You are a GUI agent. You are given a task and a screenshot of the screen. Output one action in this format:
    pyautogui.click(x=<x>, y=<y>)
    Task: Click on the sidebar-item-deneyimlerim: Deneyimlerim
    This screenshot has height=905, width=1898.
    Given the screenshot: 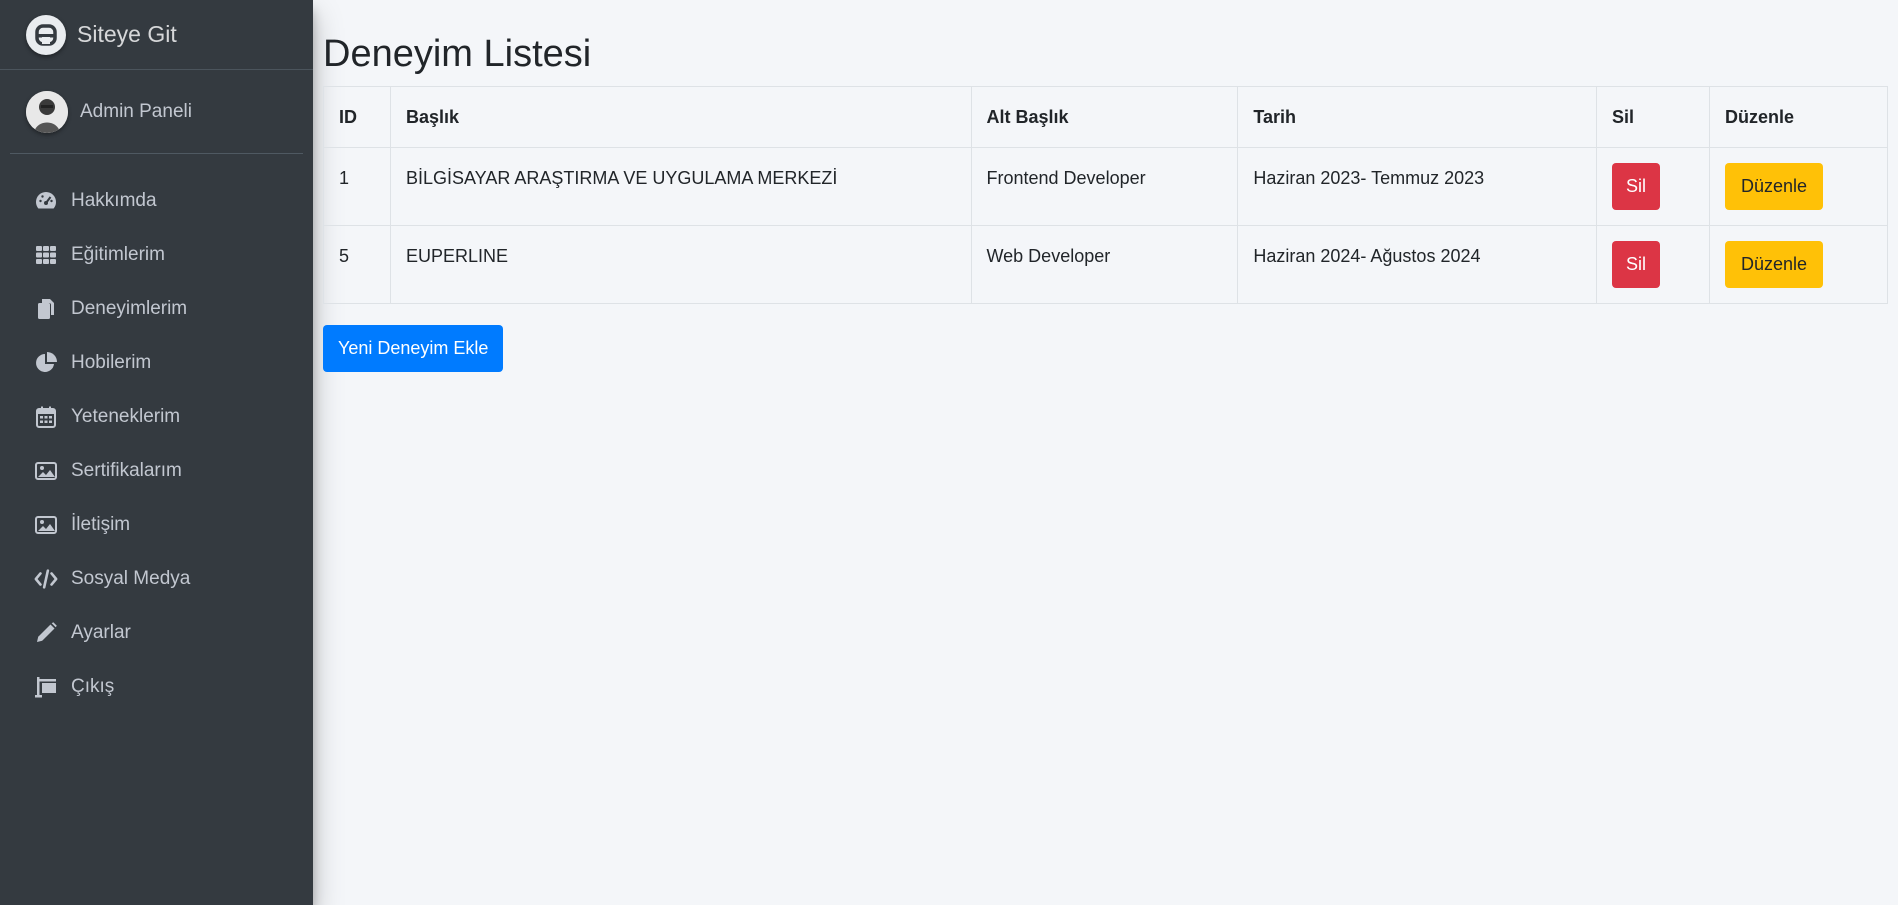 What is the action you would take?
    pyautogui.click(x=156, y=309)
    